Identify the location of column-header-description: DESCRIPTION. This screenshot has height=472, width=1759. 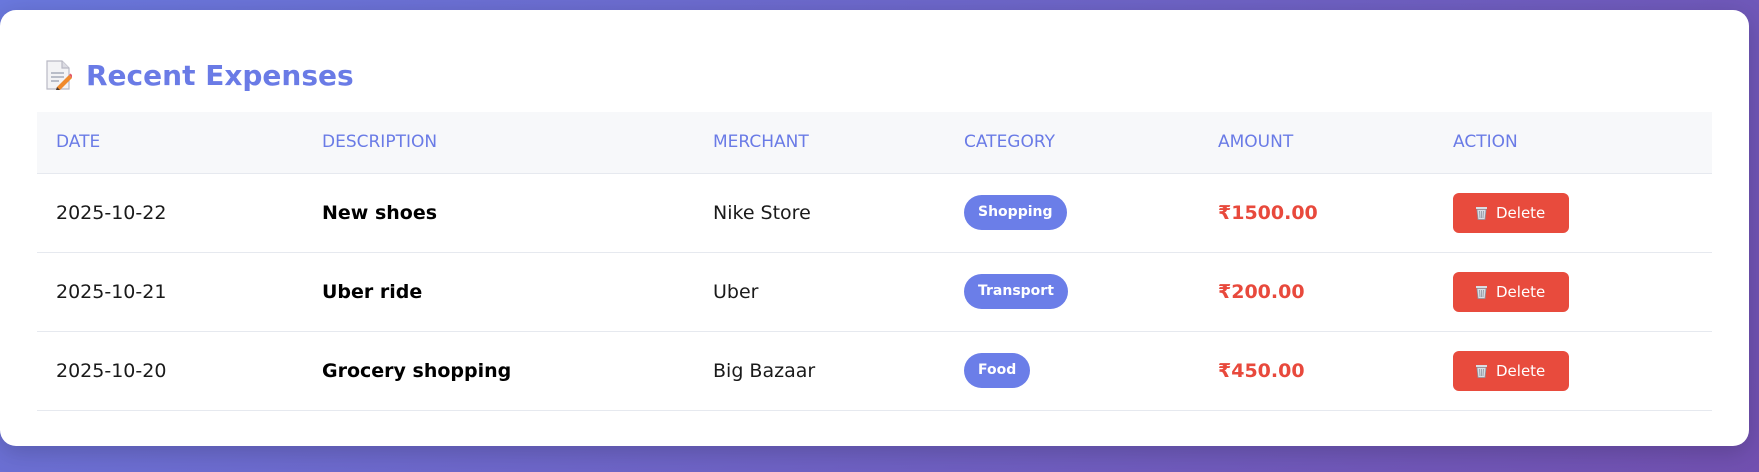
(498, 143).